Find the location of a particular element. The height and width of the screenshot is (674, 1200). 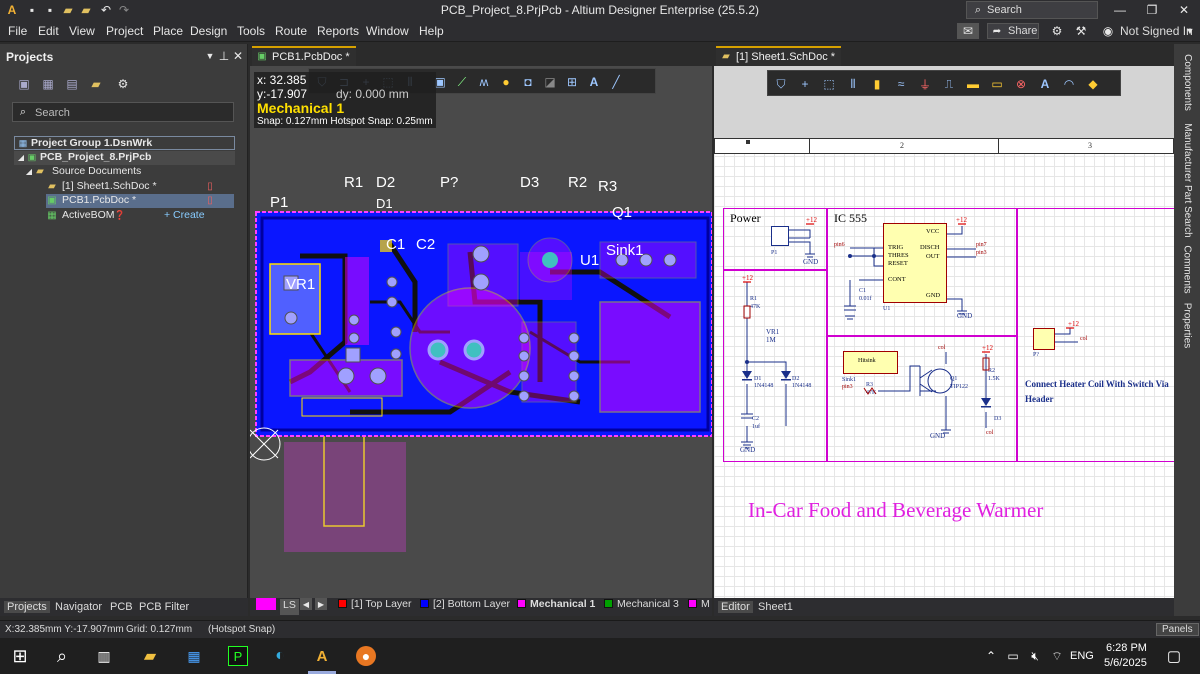

interactive-route-icon: ⟋ is located at coordinates (462, 82).